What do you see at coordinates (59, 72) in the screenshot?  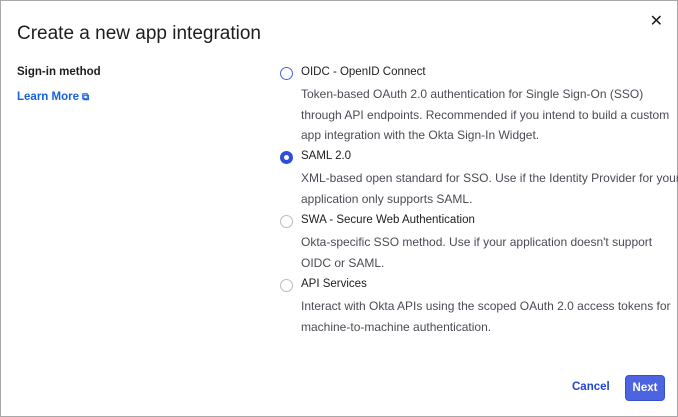 I see `sign-in-method-label: Sign-in method` at bounding box center [59, 72].